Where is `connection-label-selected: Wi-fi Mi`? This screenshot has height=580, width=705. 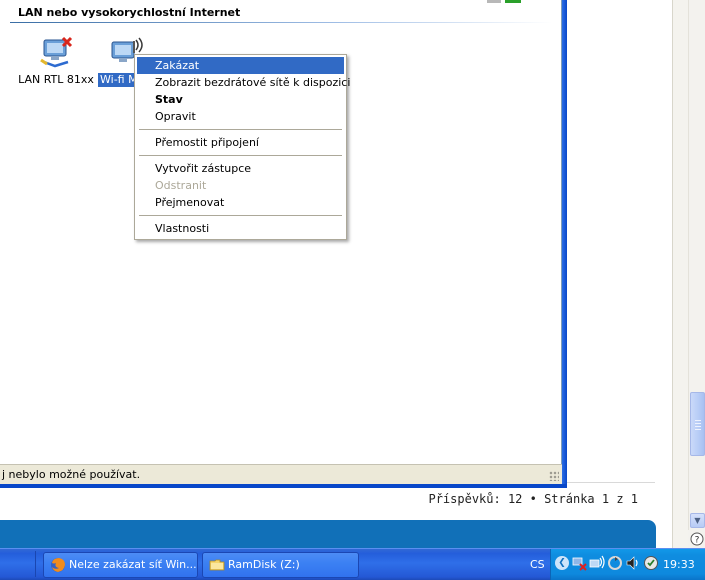
connection-label-selected: Wi-fi Mi is located at coordinates (118, 80).